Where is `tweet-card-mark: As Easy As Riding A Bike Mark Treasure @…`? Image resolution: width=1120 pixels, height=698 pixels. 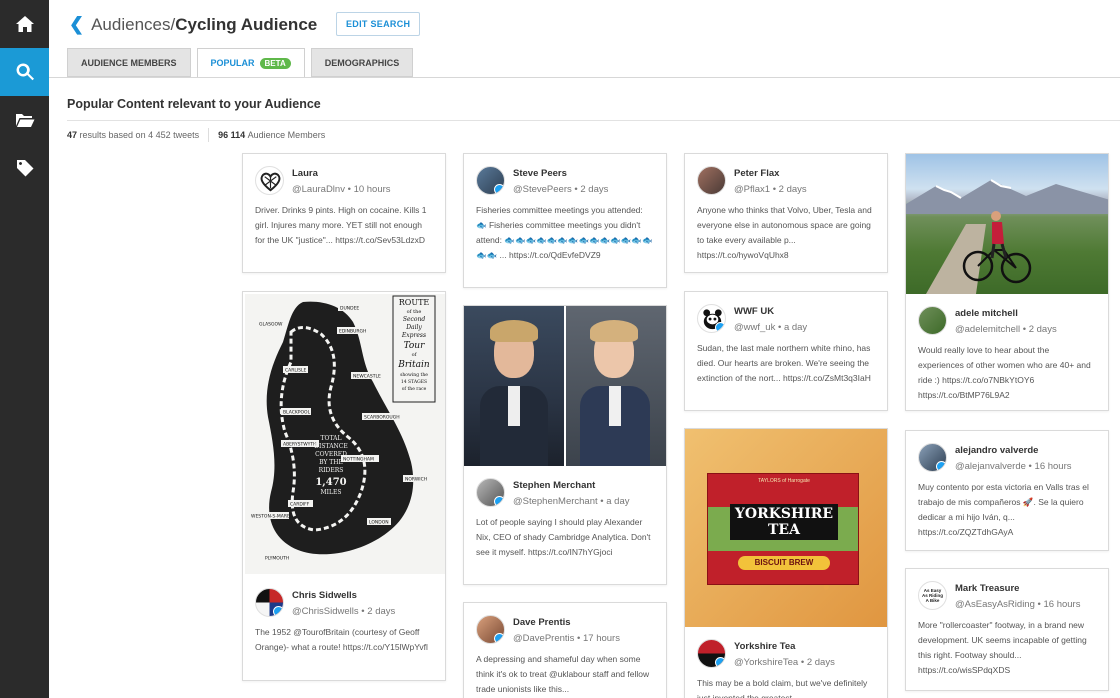
tweet-card-mark: As Easy As Riding A Bike Mark Treasure @… is located at coordinates (1007, 629).